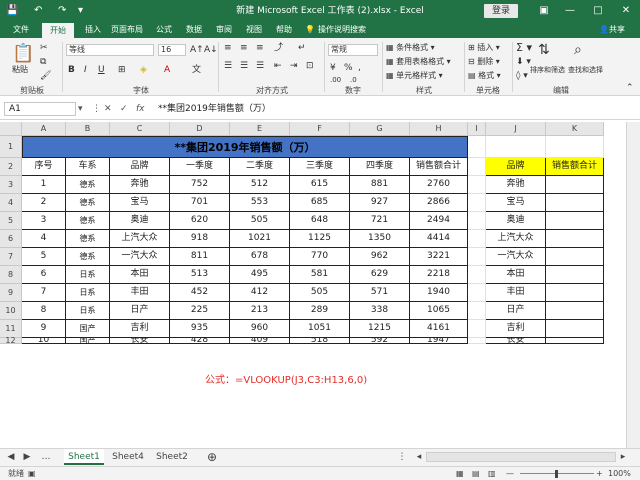 The width and height of the screenshot is (640, 480). I want to click on conditional-format-button: ▦ 条件格式 ▾, so click(410, 48).